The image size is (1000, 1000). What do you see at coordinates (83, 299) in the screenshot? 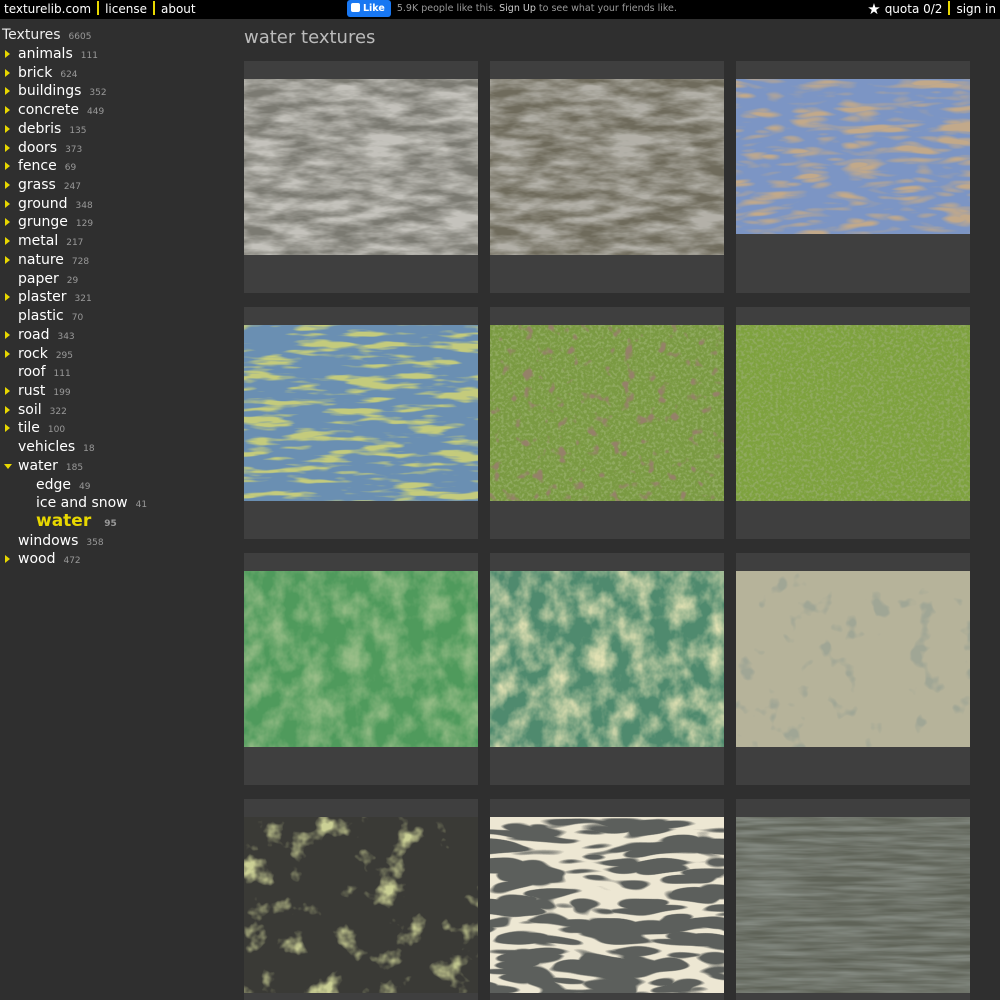
I see `sidebar-item-count: 321` at bounding box center [83, 299].